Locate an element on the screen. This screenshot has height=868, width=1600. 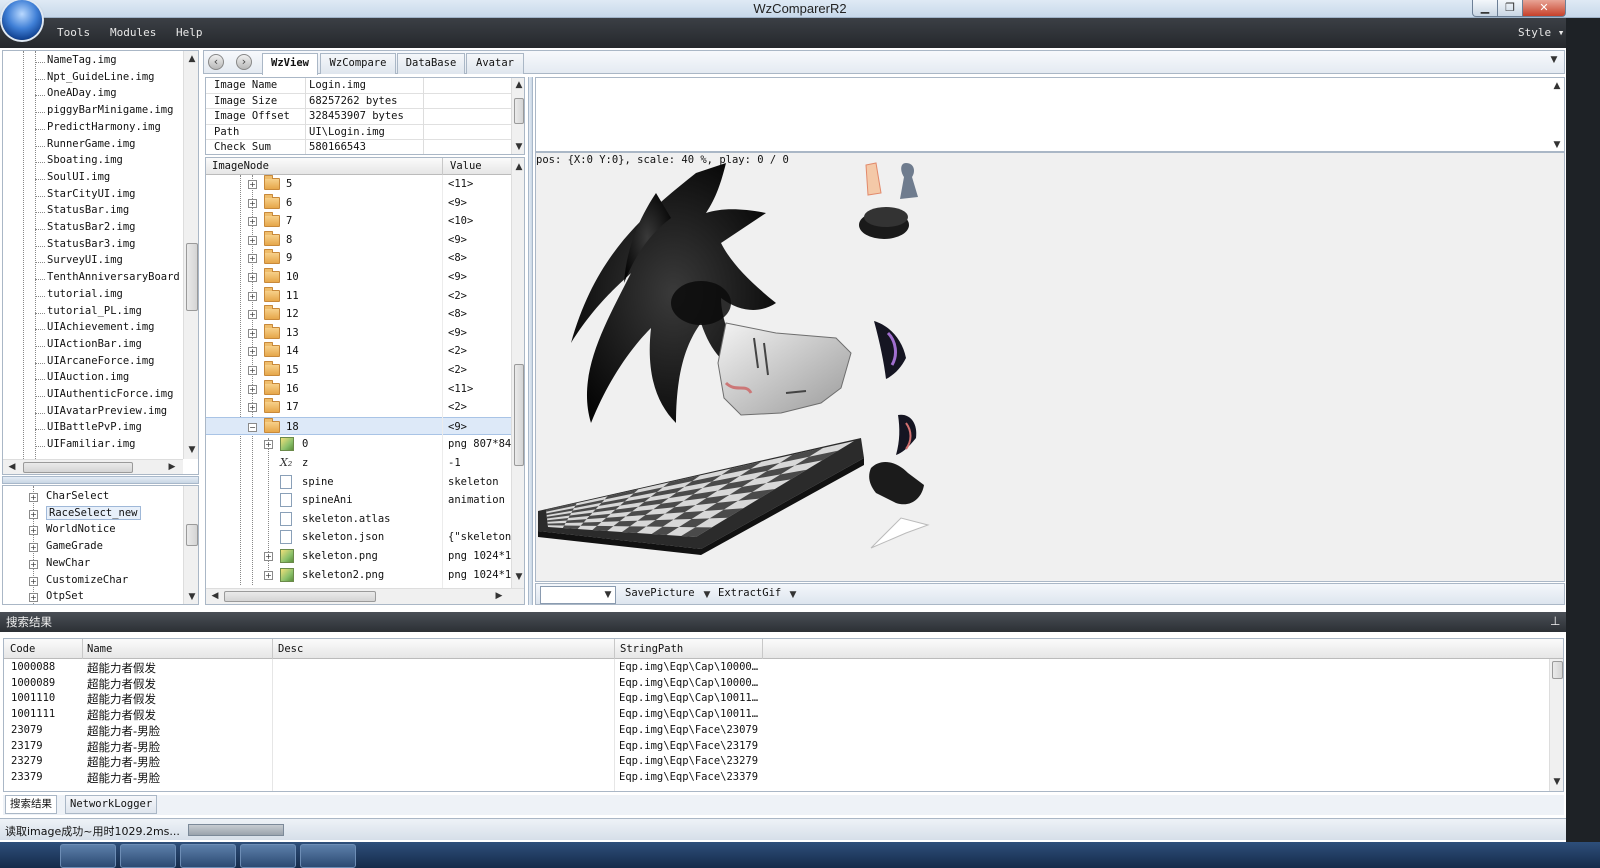
tab-database: DataBase is located at coordinates (431, 63).